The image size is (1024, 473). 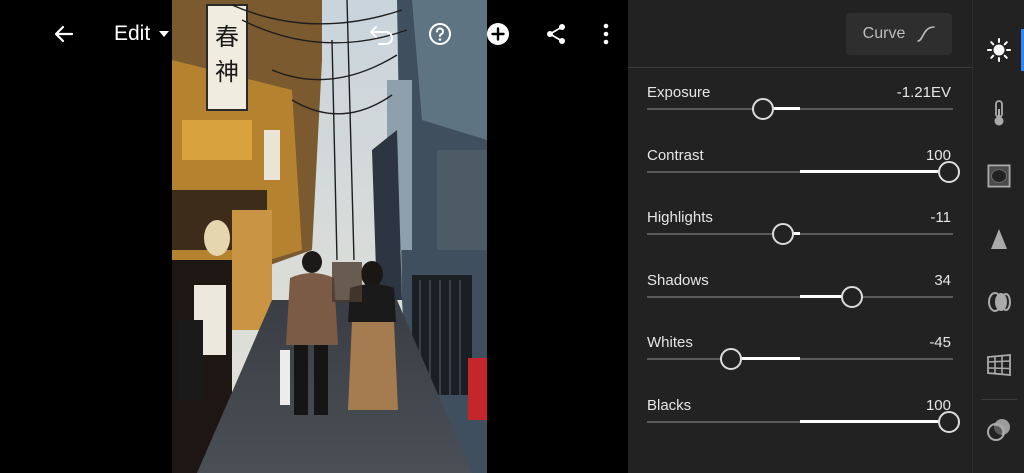 I want to click on curve-icon, so click(x=926, y=34).